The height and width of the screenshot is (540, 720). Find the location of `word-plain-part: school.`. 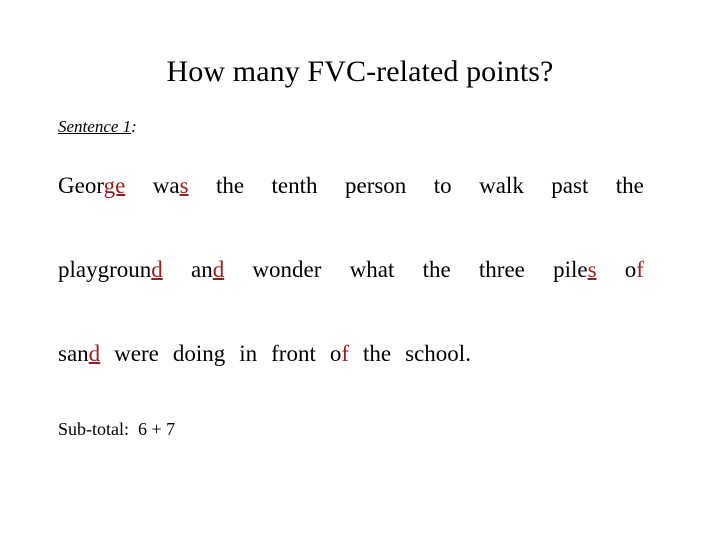

word-plain-part: school. is located at coordinates (438, 353).